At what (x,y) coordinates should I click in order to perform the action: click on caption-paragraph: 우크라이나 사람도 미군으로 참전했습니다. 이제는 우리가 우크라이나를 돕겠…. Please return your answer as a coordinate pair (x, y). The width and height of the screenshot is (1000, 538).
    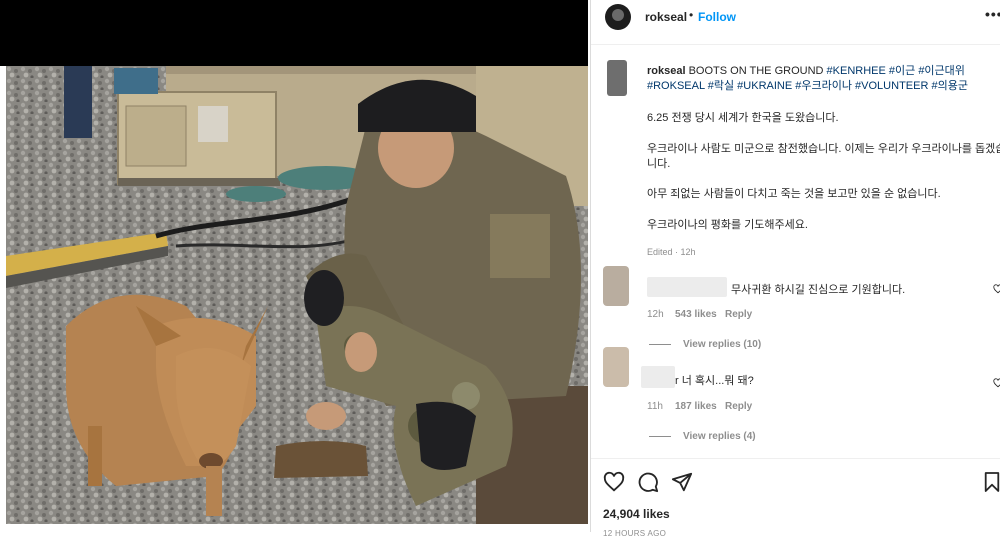
    Looking at the image, I should click on (823, 156).